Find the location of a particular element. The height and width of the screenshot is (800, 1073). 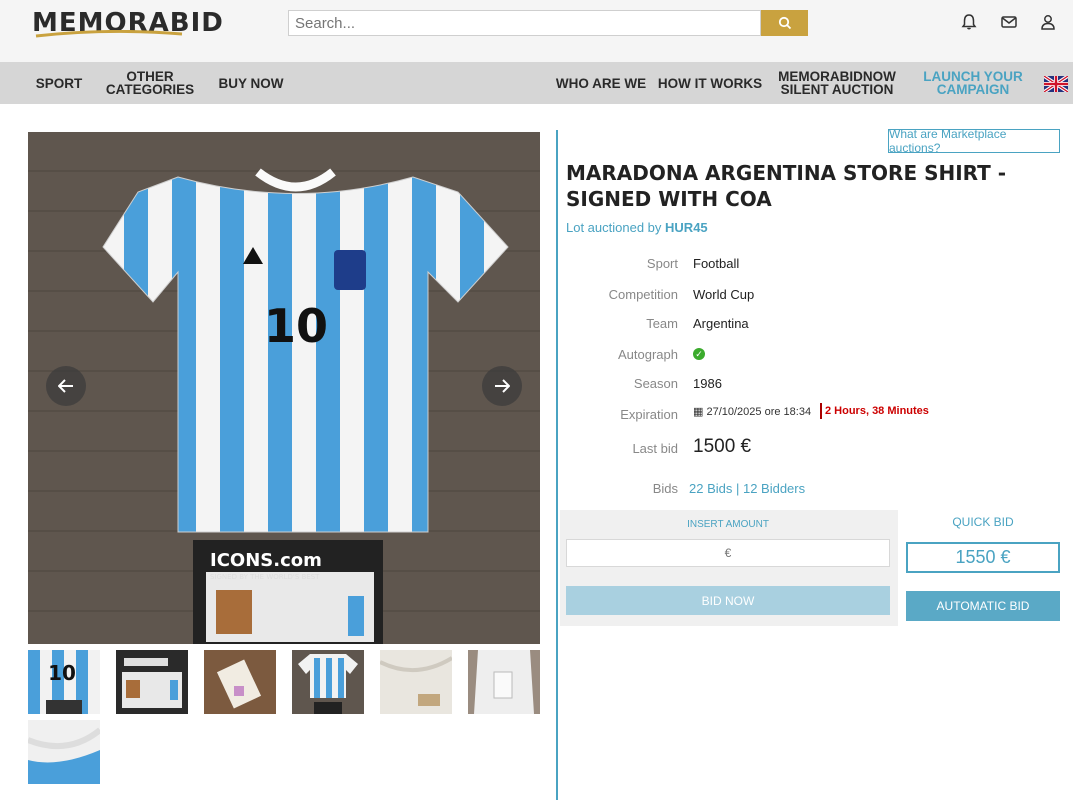

search-bar is located at coordinates (548, 23).